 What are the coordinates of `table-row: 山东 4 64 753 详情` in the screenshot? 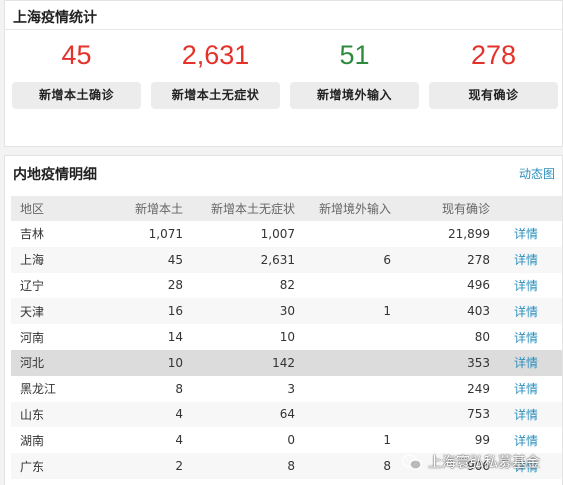 It's located at (286, 414).